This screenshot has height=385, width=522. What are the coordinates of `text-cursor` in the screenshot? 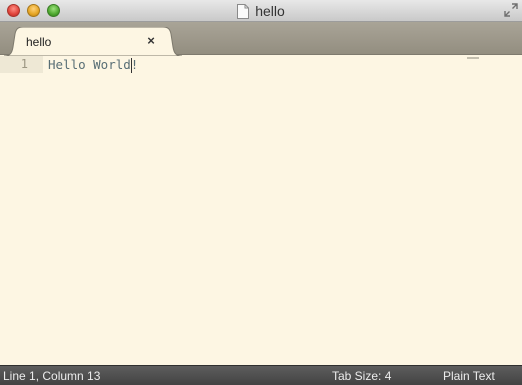 It's located at (131, 65).